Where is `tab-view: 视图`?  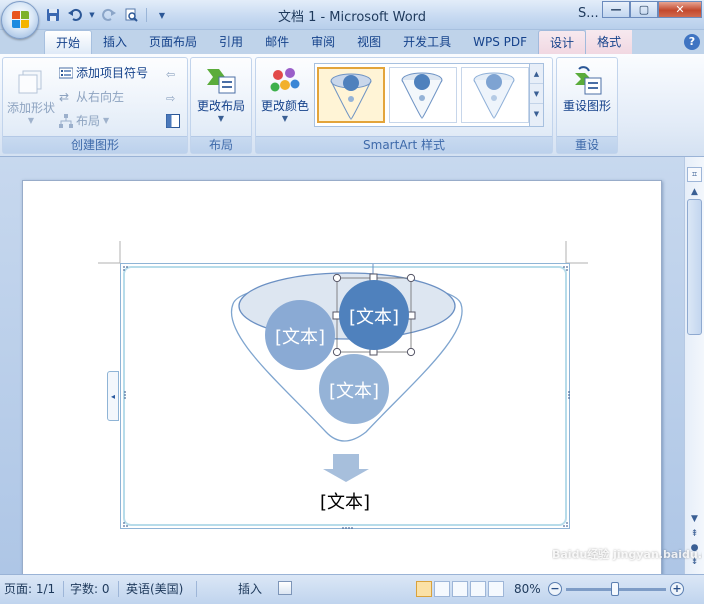
tab-view: 视图 is located at coordinates (369, 42).